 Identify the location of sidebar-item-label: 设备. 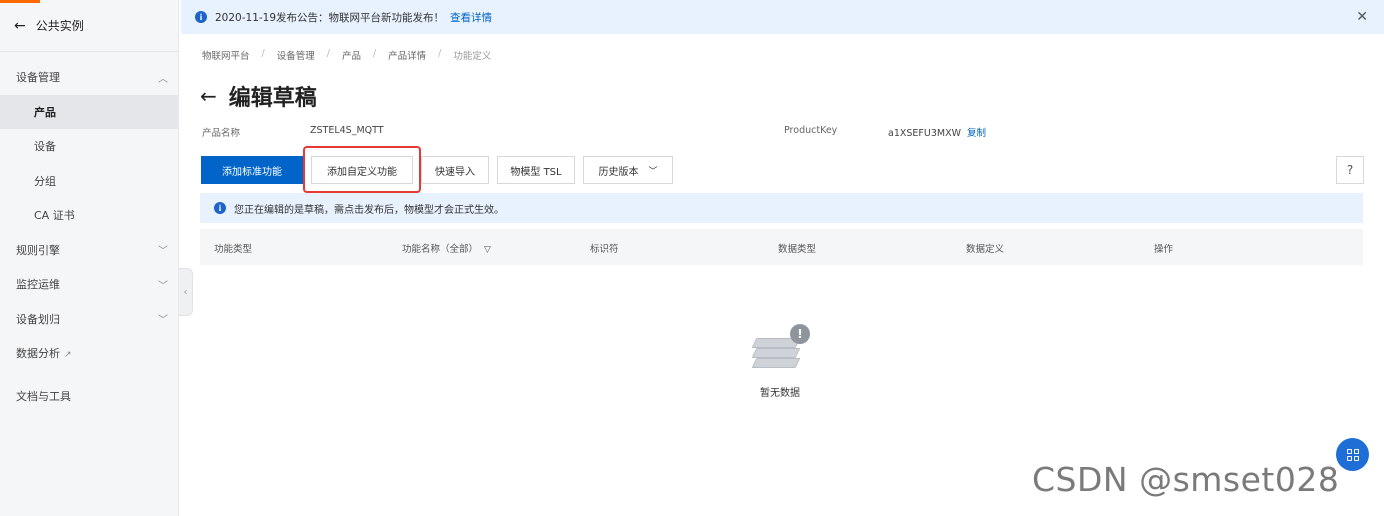
(45, 147).